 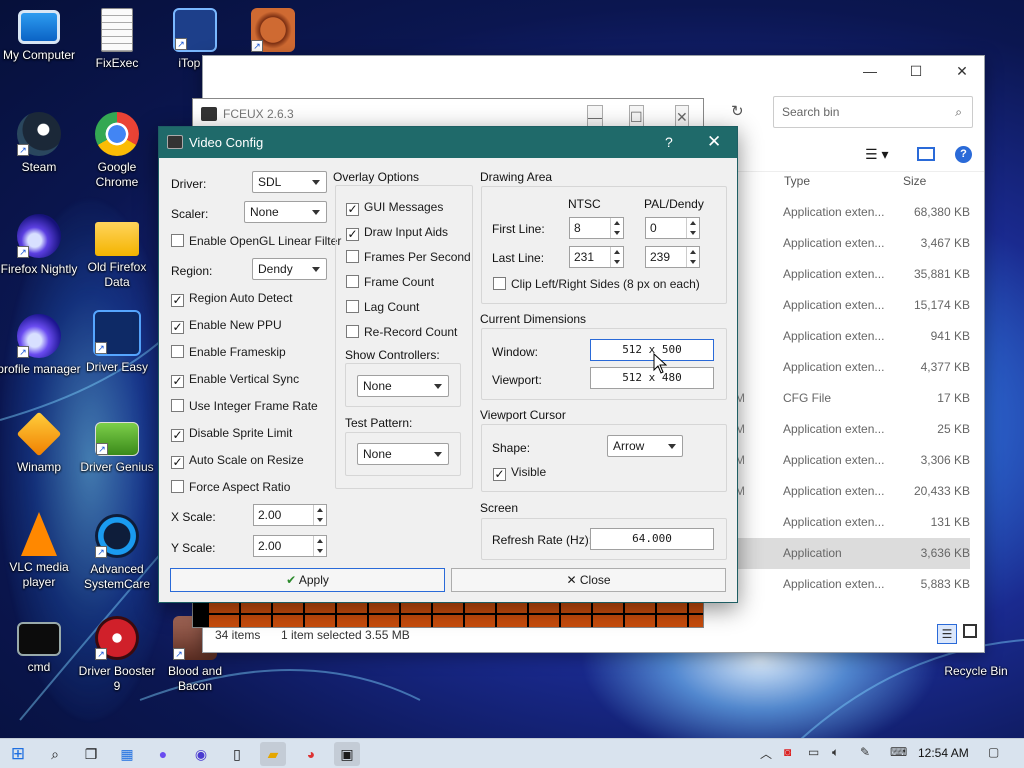 I want to click on table-row: Application exten... 941 KB, so click(x=871, y=336).